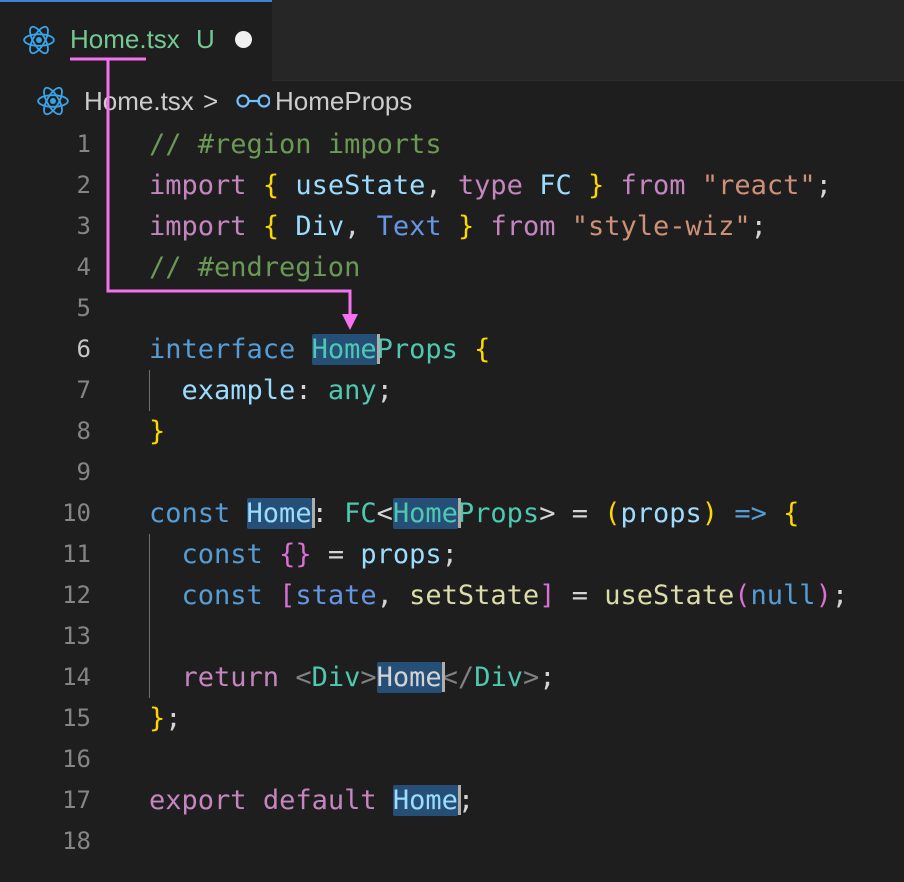 The width and height of the screenshot is (904, 882). I want to click on code-token: state, so click(336, 595).